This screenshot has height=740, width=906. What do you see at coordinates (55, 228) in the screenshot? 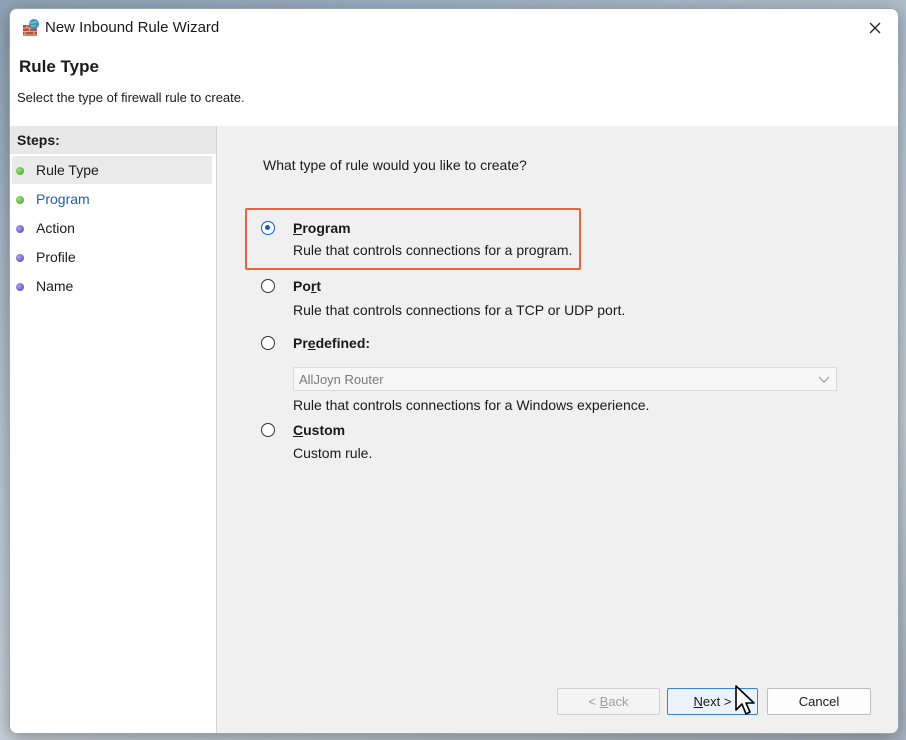
I see `step-label: Action` at bounding box center [55, 228].